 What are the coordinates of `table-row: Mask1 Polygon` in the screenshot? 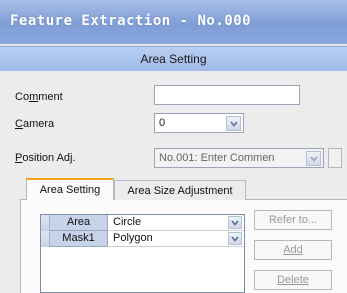 It's located at (142, 239).